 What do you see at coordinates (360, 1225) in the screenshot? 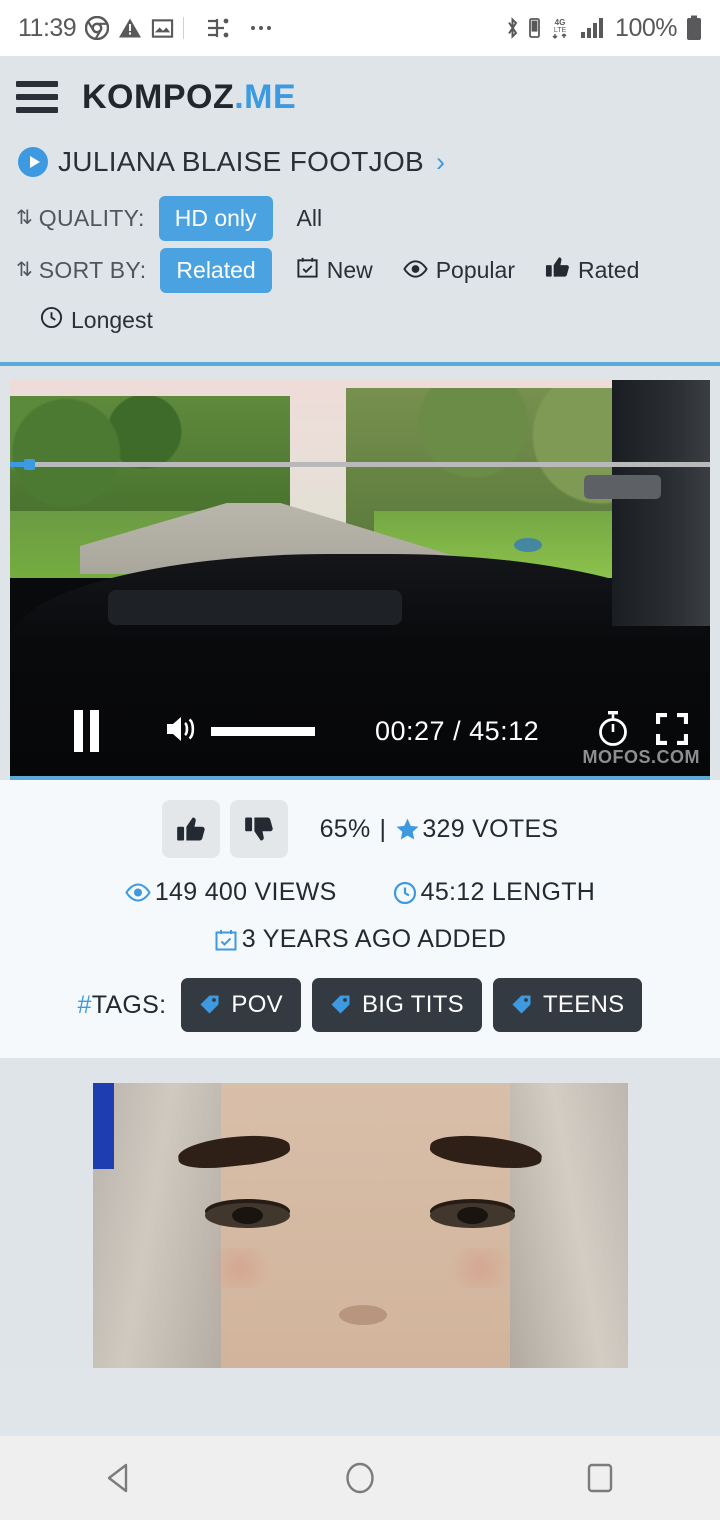
I see `next-video-thumbnail` at bounding box center [360, 1225].